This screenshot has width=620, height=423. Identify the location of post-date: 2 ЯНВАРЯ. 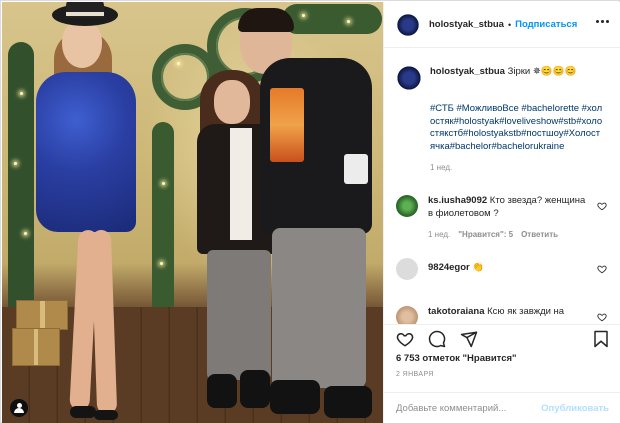
(415, 374).